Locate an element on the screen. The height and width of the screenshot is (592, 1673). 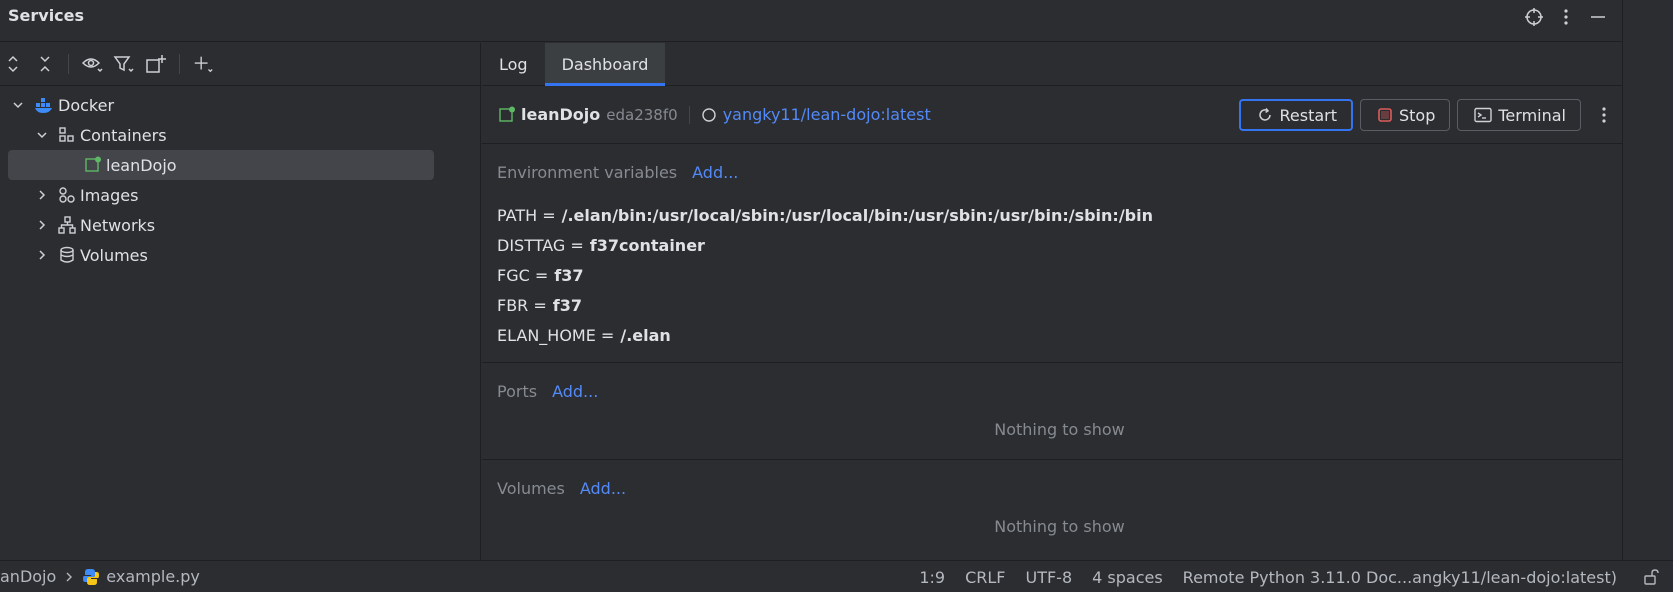
more-options-icon is located at coordinates (1566, 17).